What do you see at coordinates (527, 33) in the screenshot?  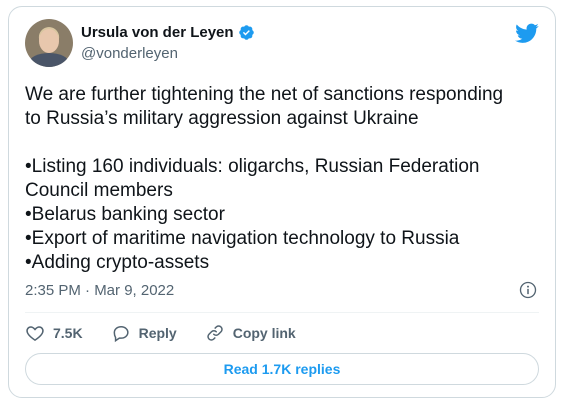 I see `twitter-bird-icon` at bounding box center [527, 33].